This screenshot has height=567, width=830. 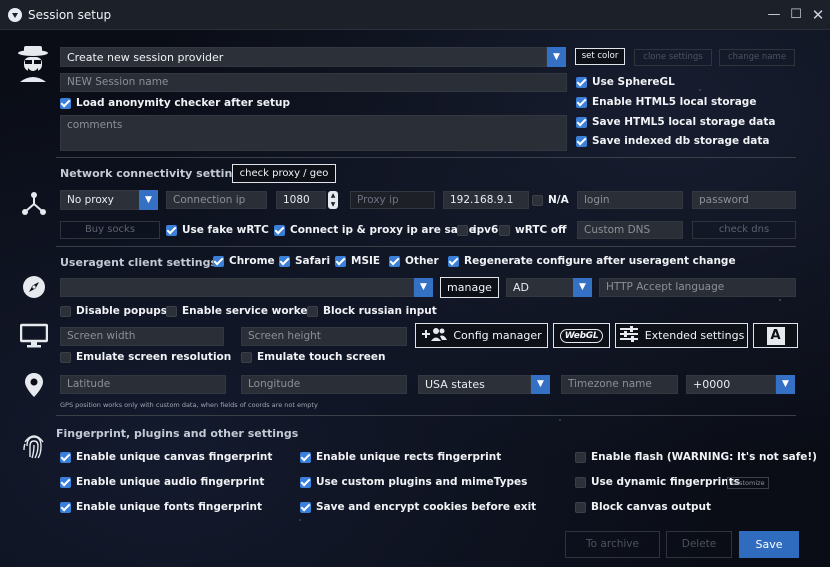 What do you see at coordinates (366, 261) in the screenshot?
I see `checkbox-label: MSIE` at bounding box center [366, 261].